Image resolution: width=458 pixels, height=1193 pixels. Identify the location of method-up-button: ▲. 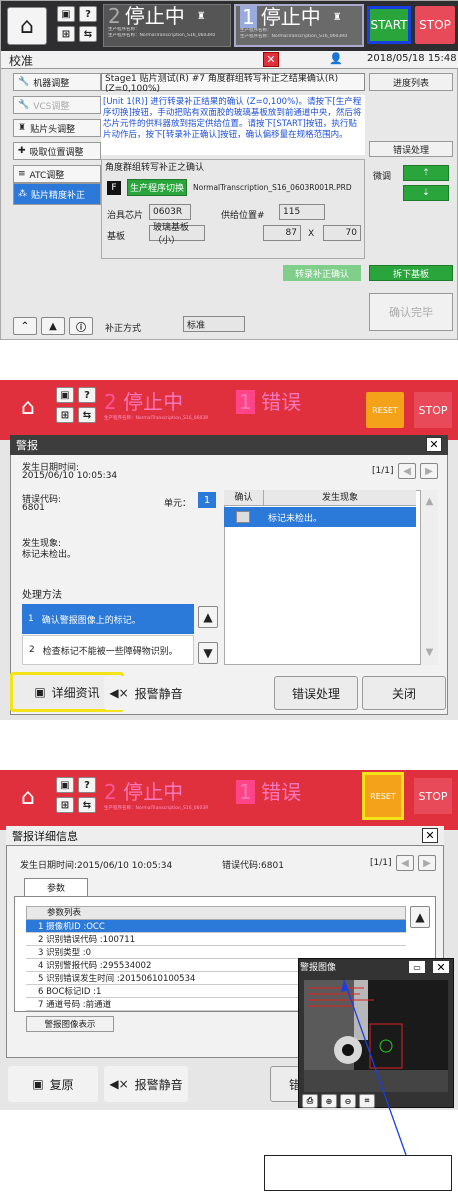
(208, 617).